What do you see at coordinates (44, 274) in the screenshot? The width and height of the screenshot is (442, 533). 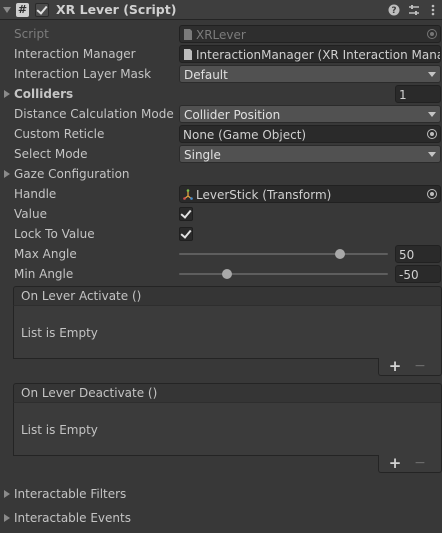 I see `min-angle-label: Min Angle` at bounding box center [44, 274].